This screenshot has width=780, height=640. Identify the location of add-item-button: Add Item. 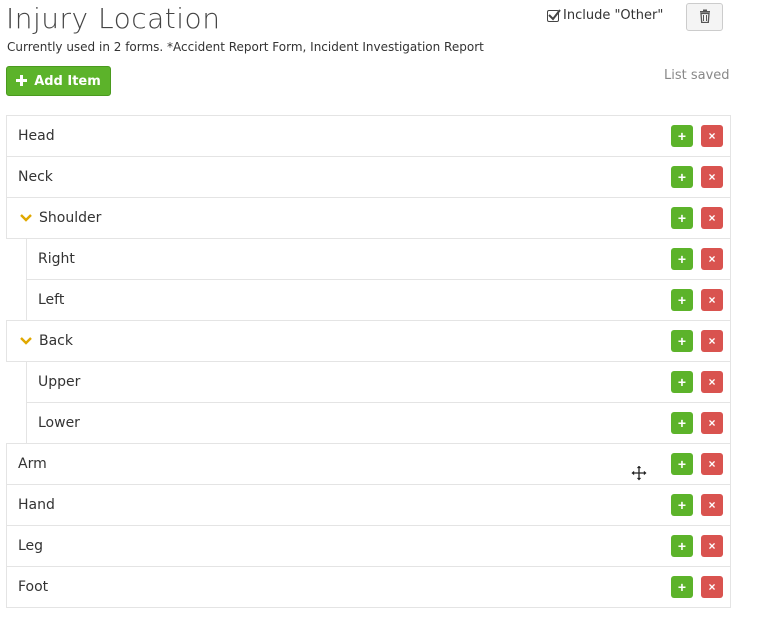
(58, 81).